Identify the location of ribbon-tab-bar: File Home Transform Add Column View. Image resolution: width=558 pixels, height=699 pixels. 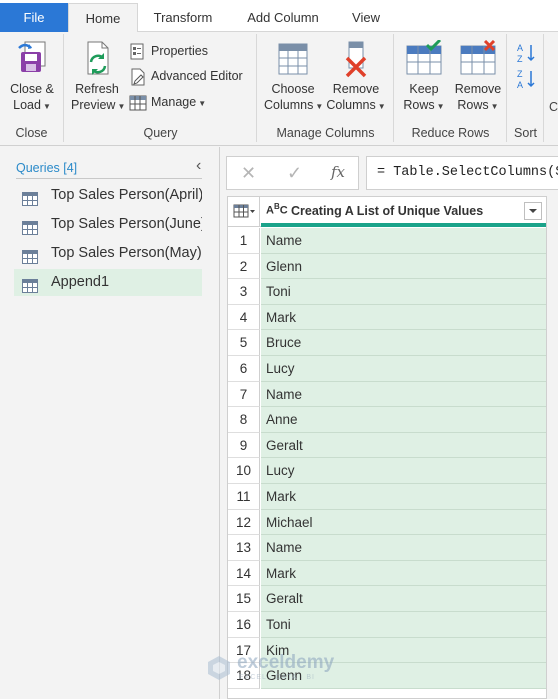
(279, 16).